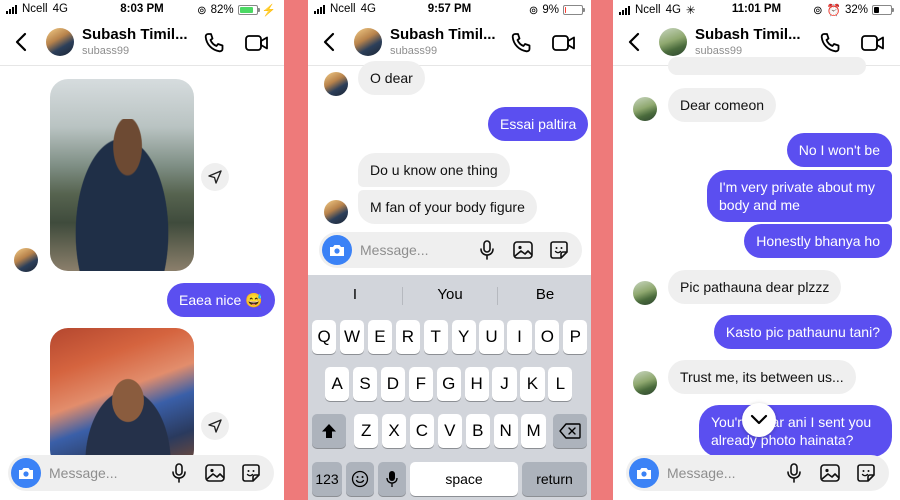 The image size is (900, 500). What do you see at coordinates (366, 431) in the screenshot?
I see `key: Z` at bounding box center [366, 431].